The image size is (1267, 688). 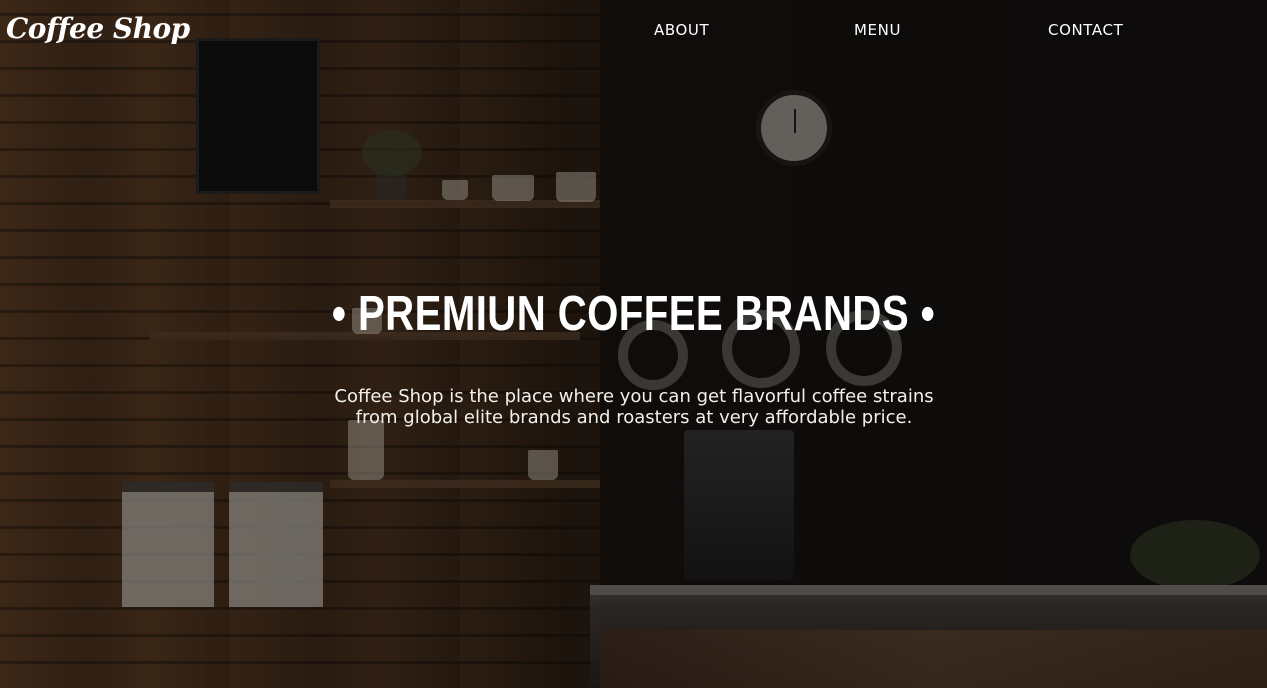 I want to click on nav-menu-link: MENU, so click(x=877, y=30).